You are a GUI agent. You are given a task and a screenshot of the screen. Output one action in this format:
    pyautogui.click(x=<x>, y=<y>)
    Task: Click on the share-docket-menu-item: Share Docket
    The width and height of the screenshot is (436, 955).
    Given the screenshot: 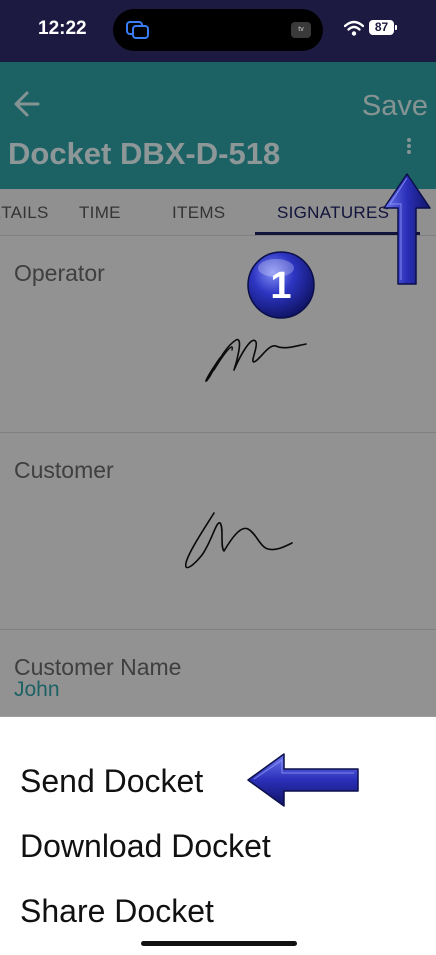 What is the action you would take?
    pyautogui.click(x=117, y=911)
    